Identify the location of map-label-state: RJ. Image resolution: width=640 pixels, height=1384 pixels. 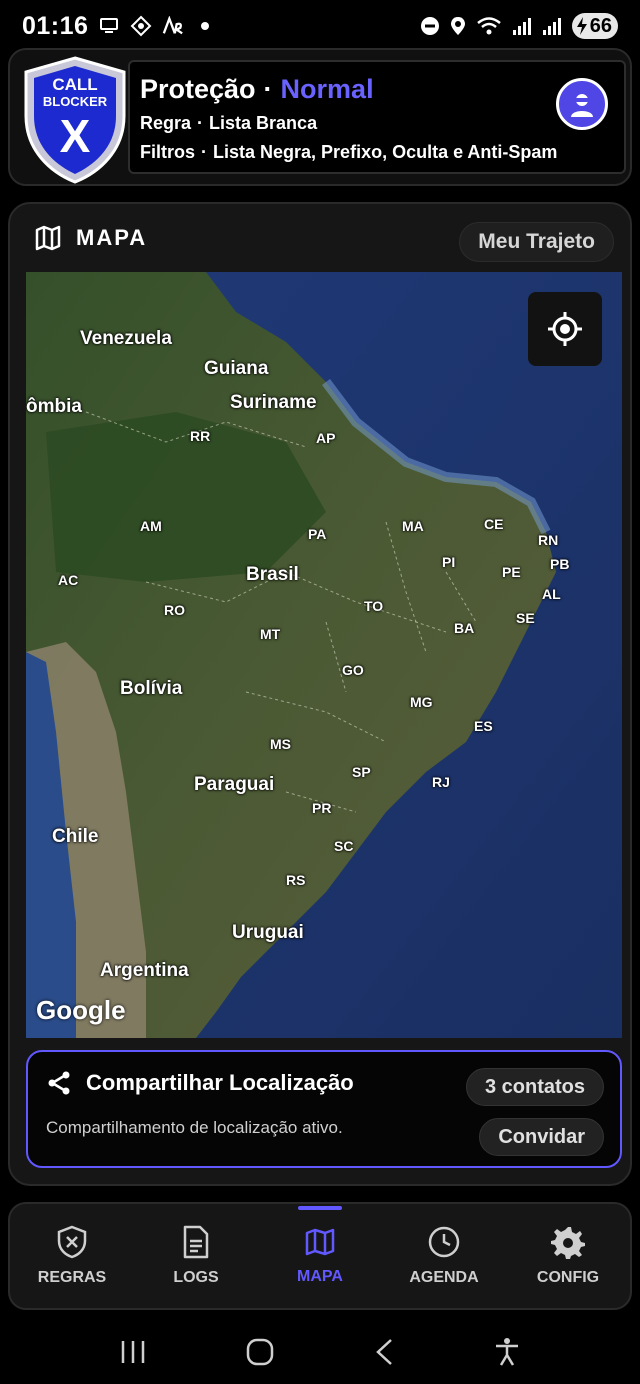
(441, 782).